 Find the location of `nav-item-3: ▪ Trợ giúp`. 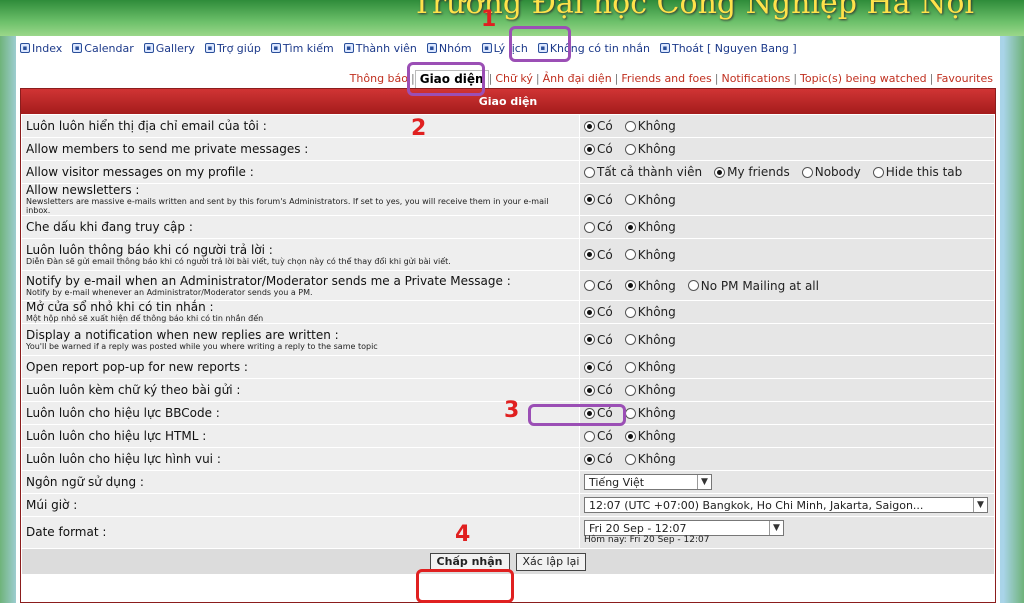

nav-item-3: ▪ Trợ giúp is located at coordinates (232, 48).